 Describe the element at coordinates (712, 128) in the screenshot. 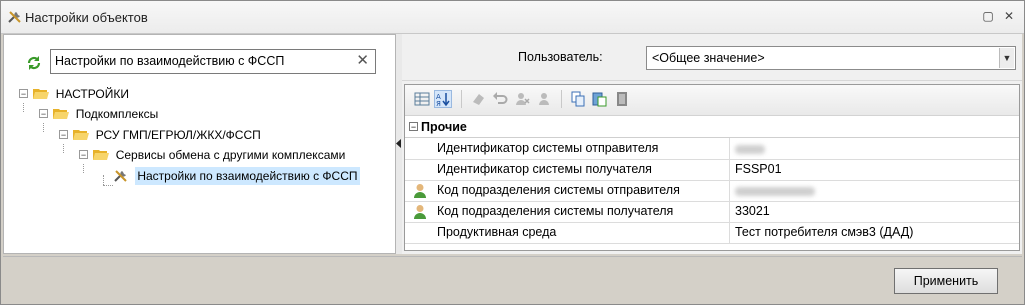

I see `category-row: − Прочие` at that location.